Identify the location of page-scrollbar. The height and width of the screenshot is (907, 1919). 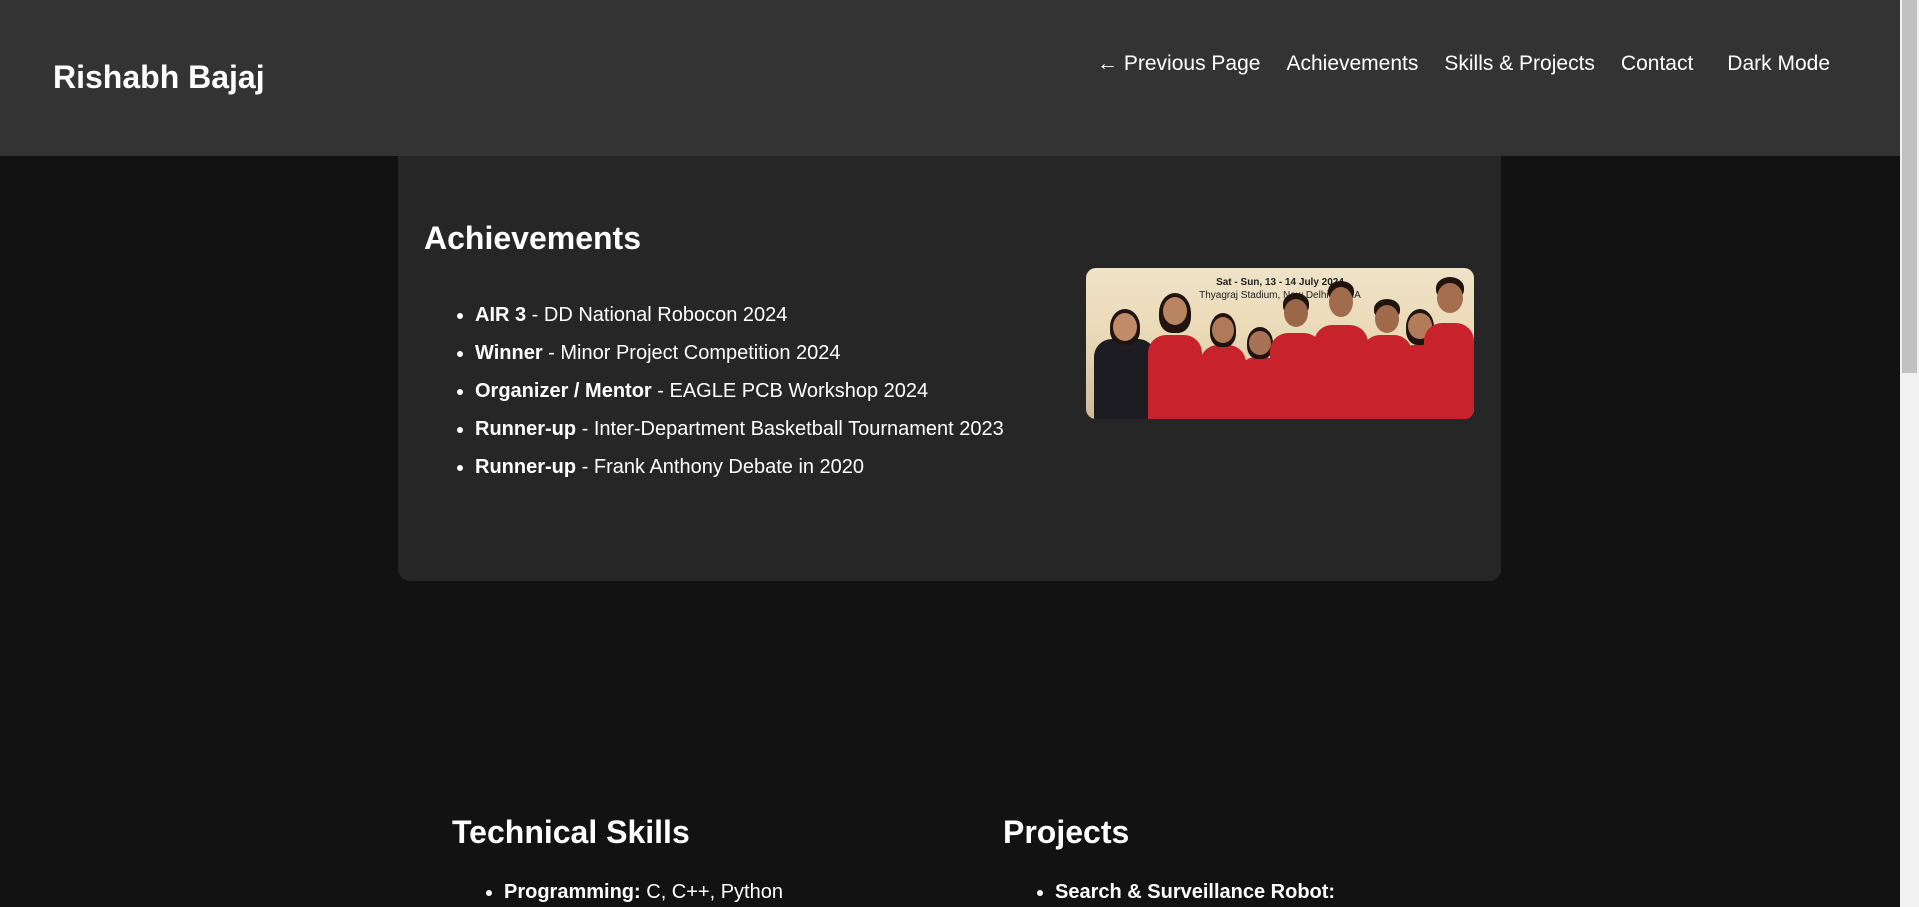
(1909, 453).